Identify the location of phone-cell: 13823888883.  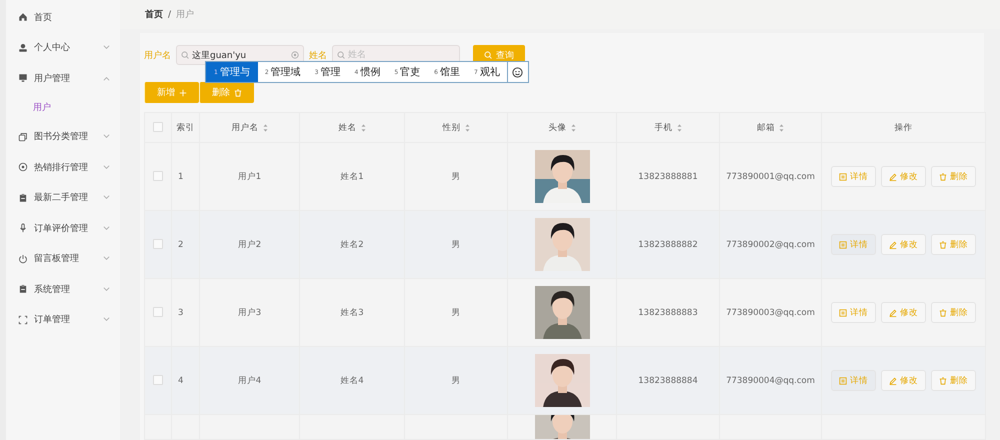
(668, 313).